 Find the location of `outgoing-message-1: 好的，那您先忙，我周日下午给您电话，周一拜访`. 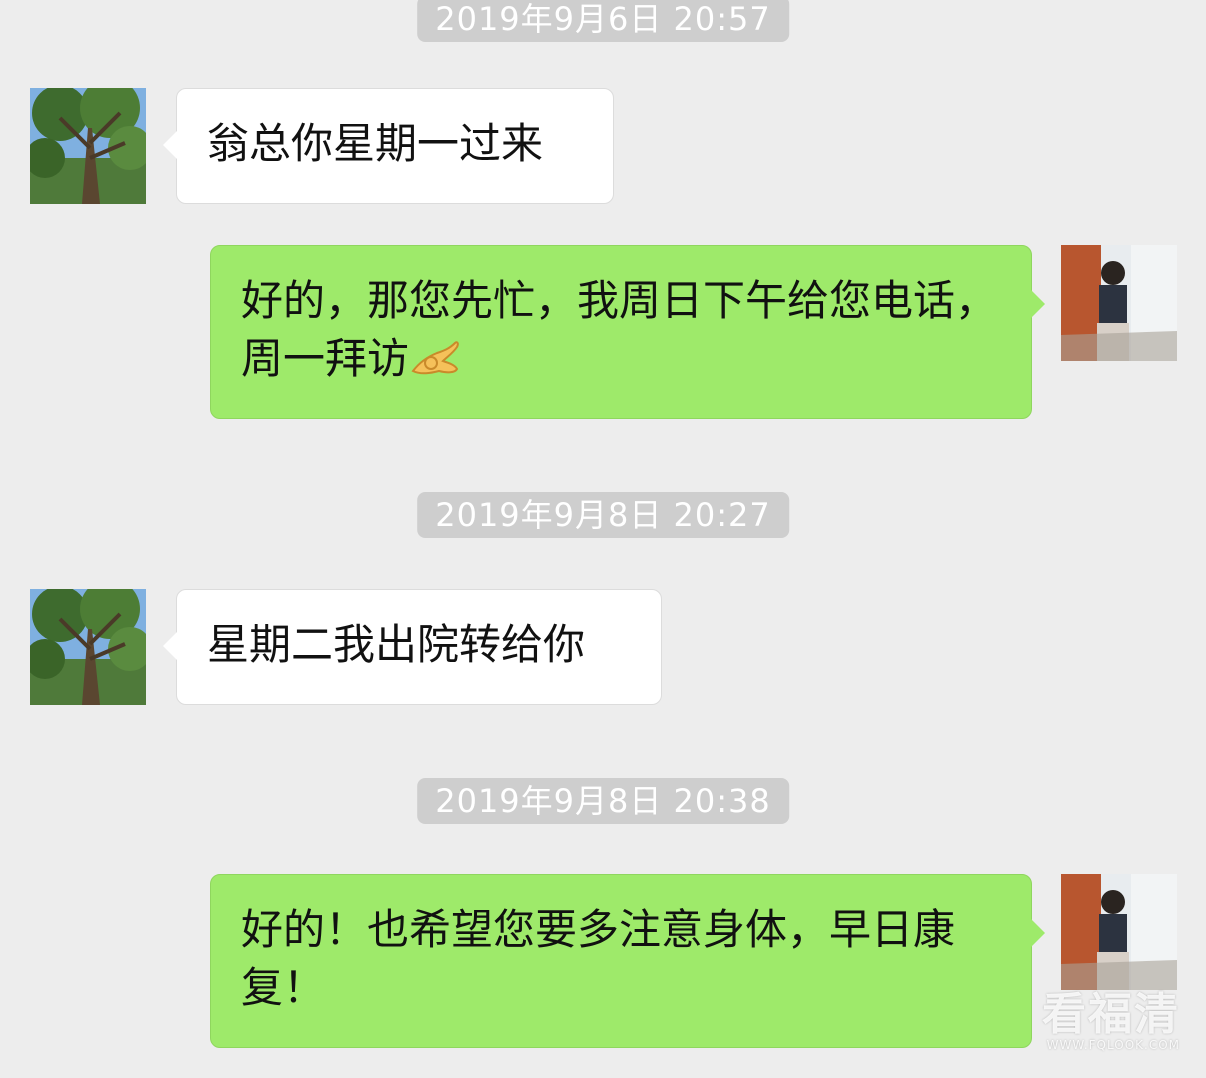

outgoing-message-1: 好的，那您先忙，我周日下午给您电话，周一拜访 is located at coordinates (627, 332).